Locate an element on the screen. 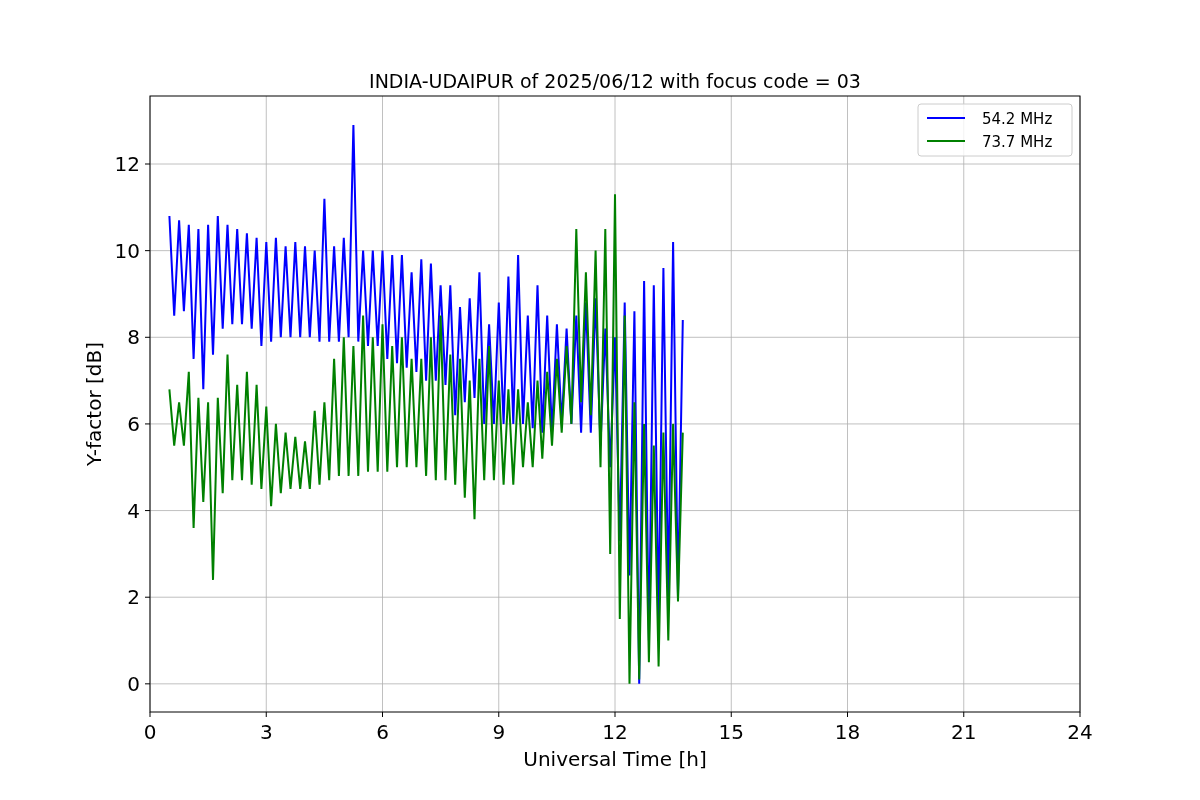 The image size is (1200, 800). tick-label: 3 is located at coordinates (266, 732).